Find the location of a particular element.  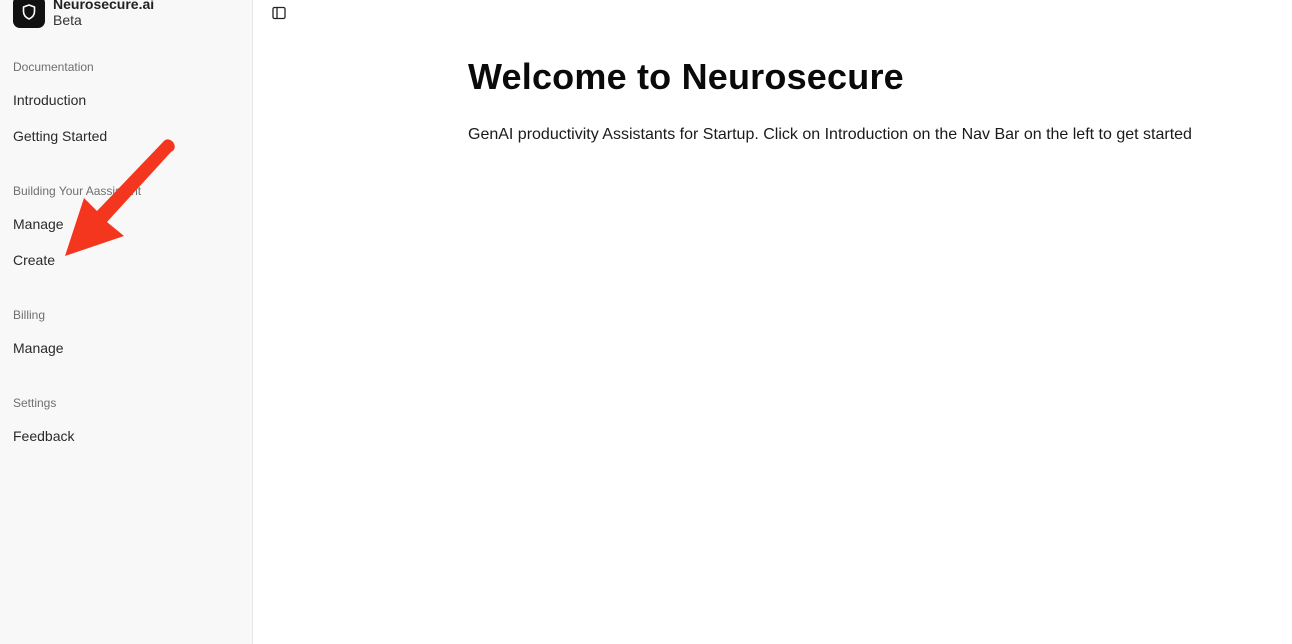

shield-icon is located at coordinates (29, 14).